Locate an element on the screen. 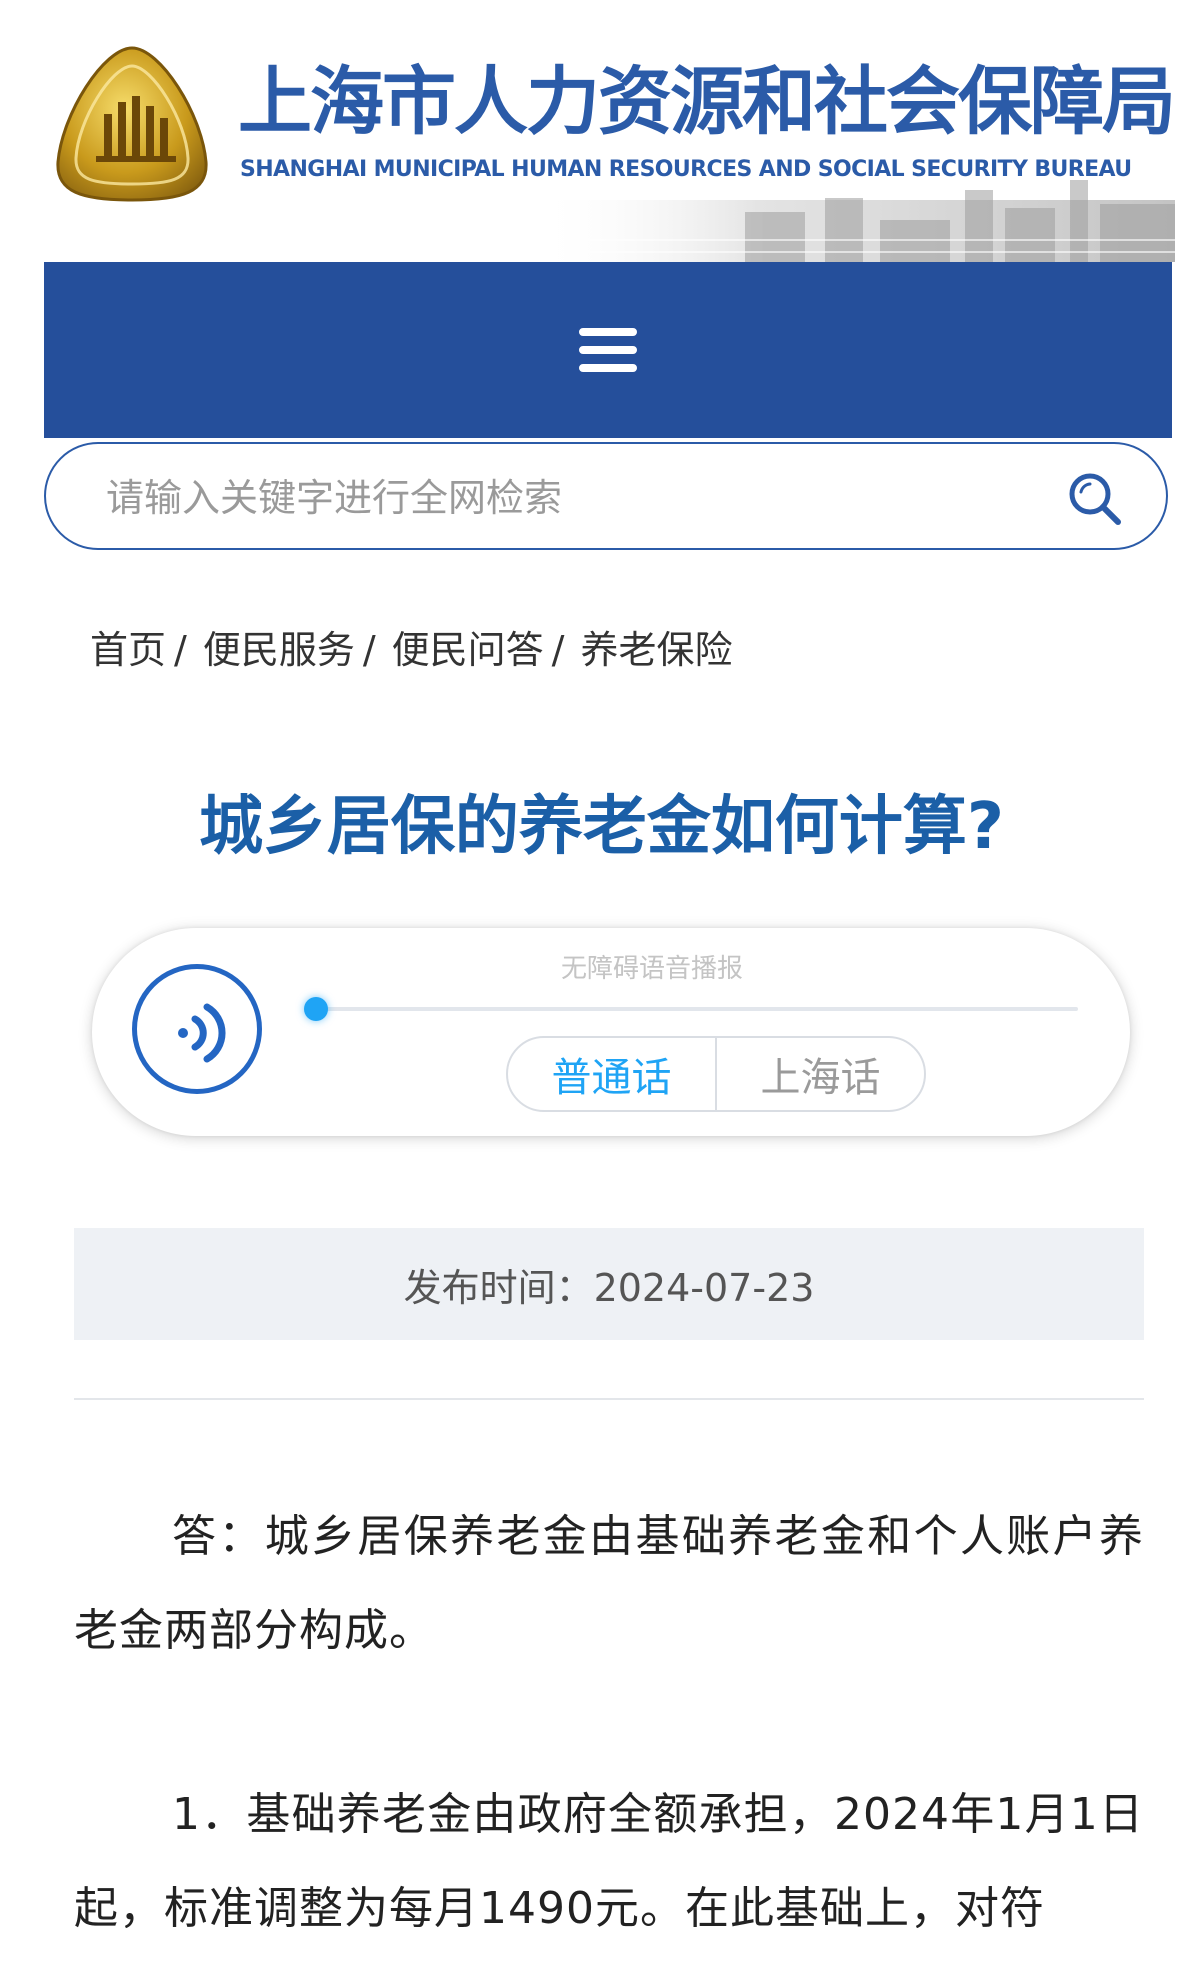 The height and width of the screenshot is (1968, 1203). audio-player: 无障碍语音播报 普通话 上海话 is located at coordinates (611, 1032).